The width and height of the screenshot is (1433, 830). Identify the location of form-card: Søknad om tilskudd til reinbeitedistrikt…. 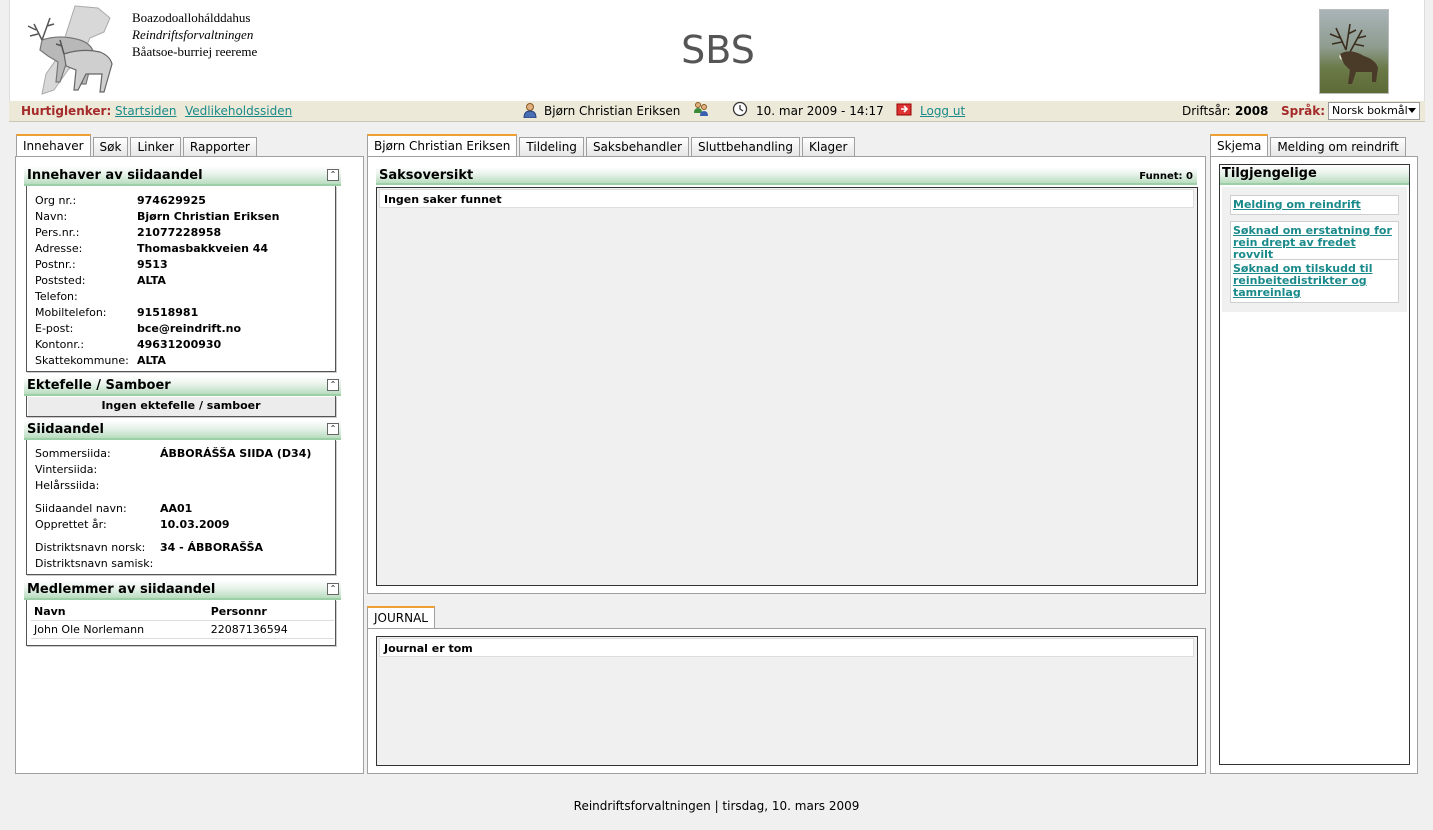
(1314, 281).